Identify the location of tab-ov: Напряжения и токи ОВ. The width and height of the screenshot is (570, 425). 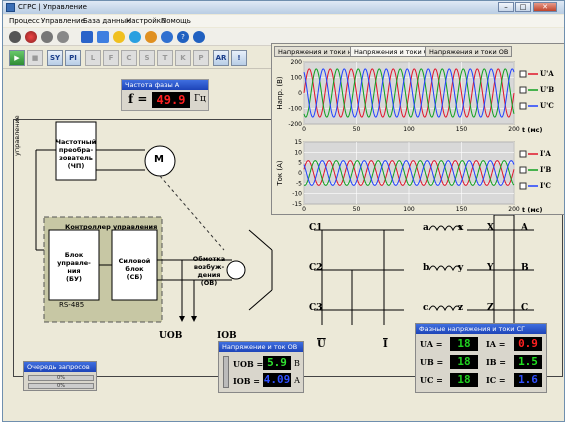
(469, 51).